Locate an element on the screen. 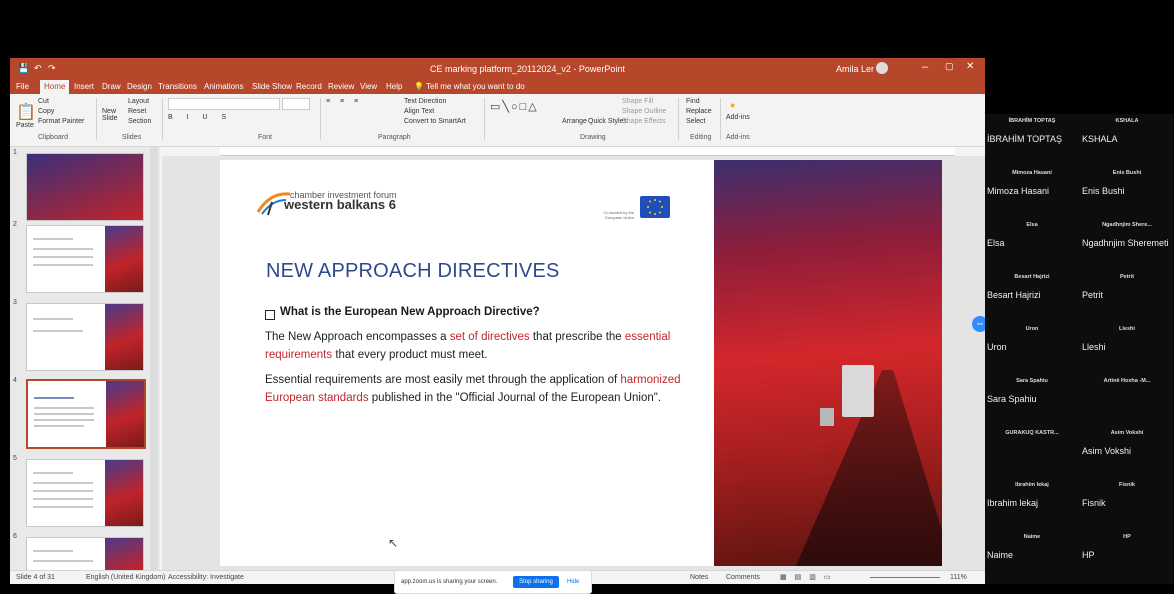 This screenshot has height=594, width=1174. participant-tile: Ngadhnjim Shere... Ngadhnjim Sheremeti is located at coordinates (1127, 241).